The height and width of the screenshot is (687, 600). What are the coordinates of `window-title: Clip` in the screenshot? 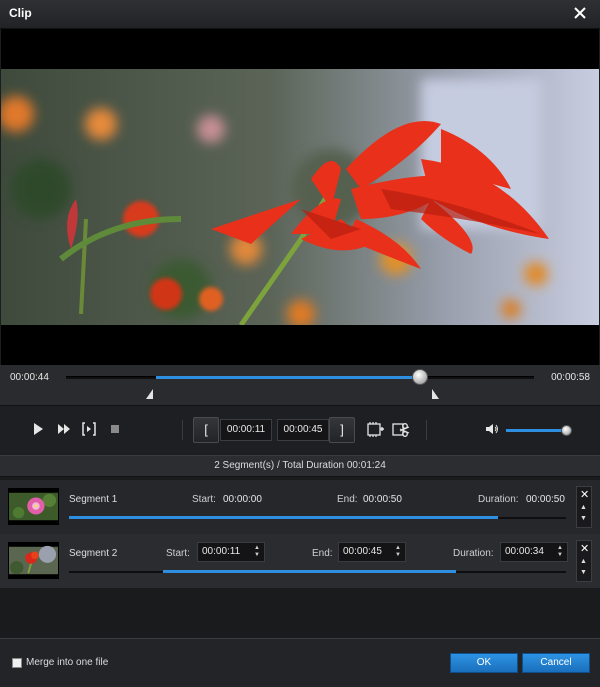 It's located at (20, 13).